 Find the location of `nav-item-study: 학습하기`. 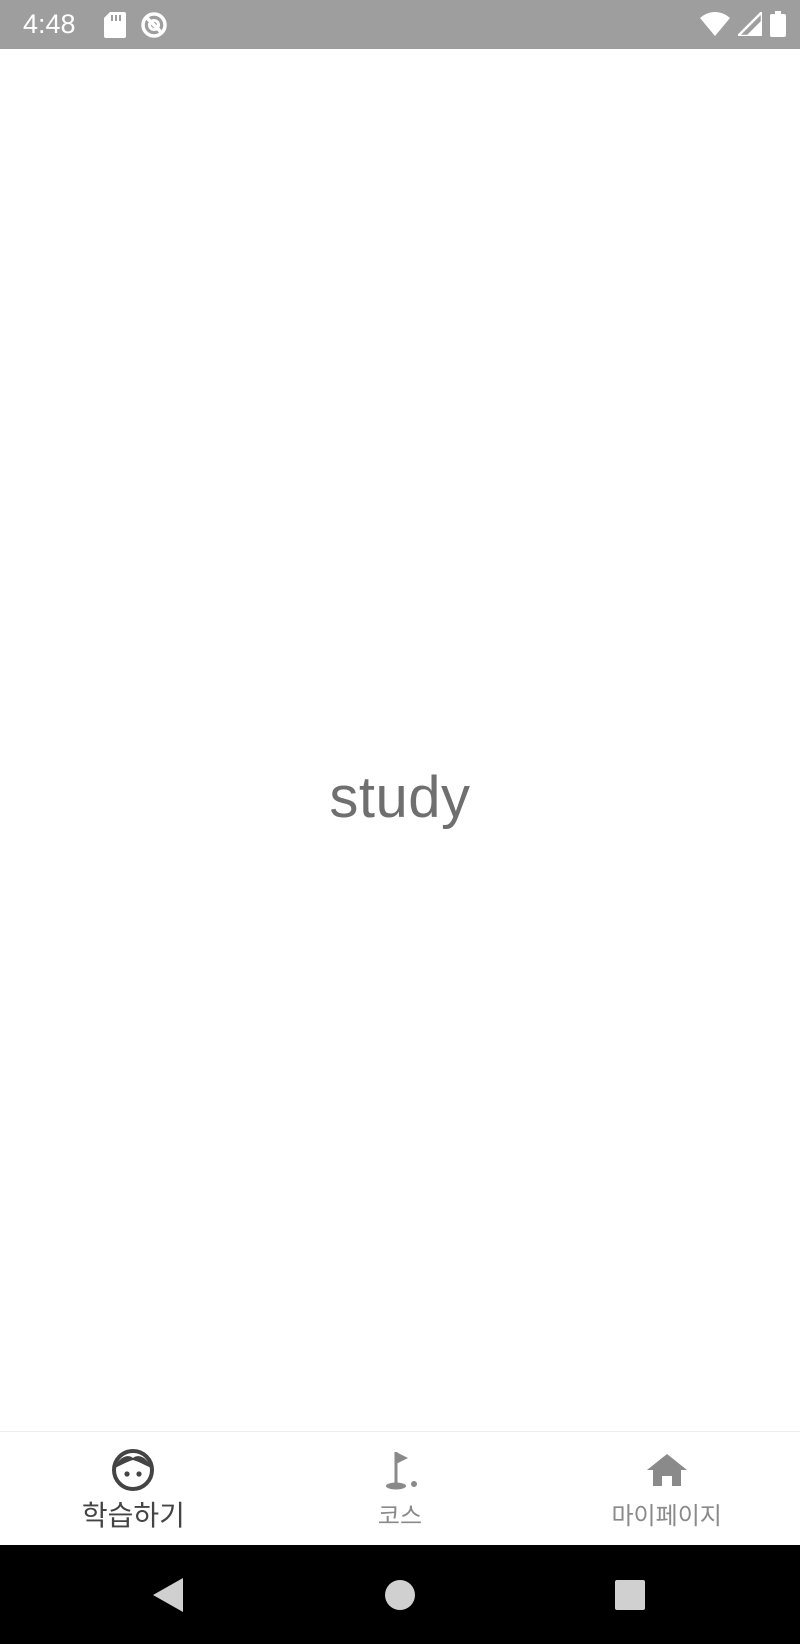

nav-item-study: 학습하기 is located at coordinates (133, 1488).